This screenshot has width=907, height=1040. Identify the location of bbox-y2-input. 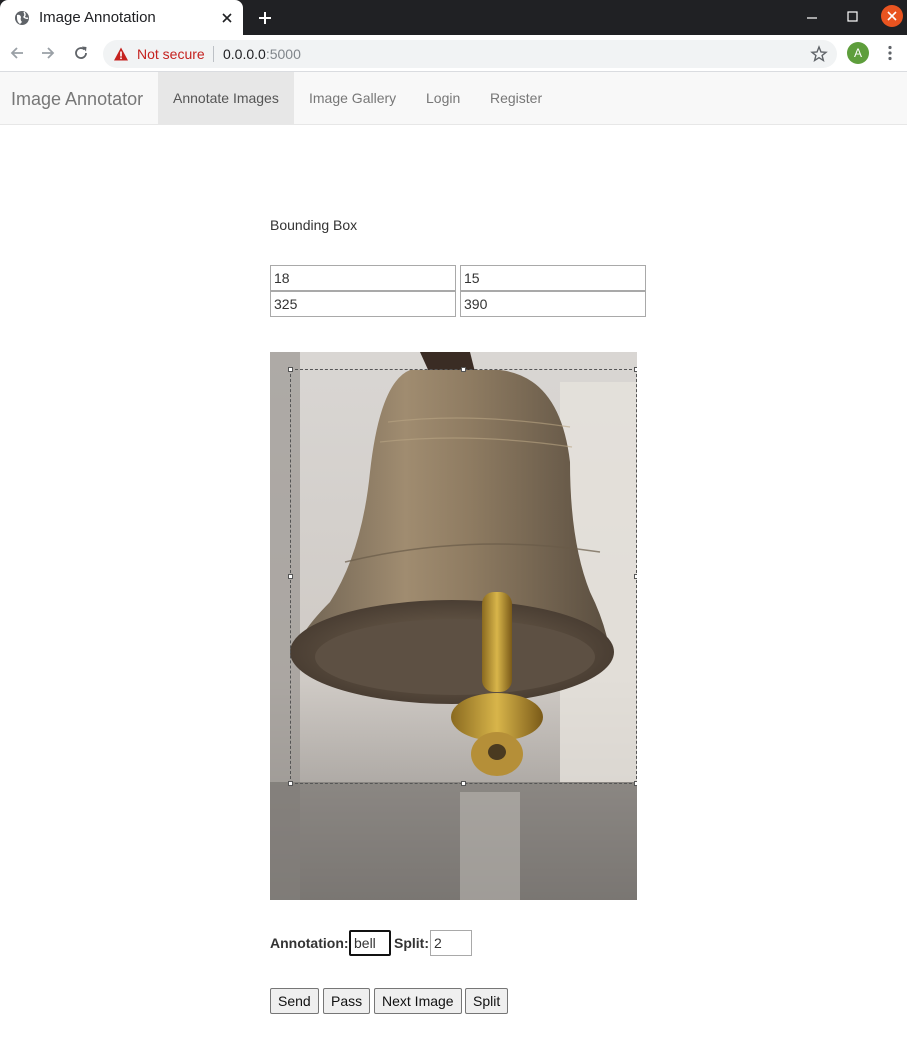
(553, 304).